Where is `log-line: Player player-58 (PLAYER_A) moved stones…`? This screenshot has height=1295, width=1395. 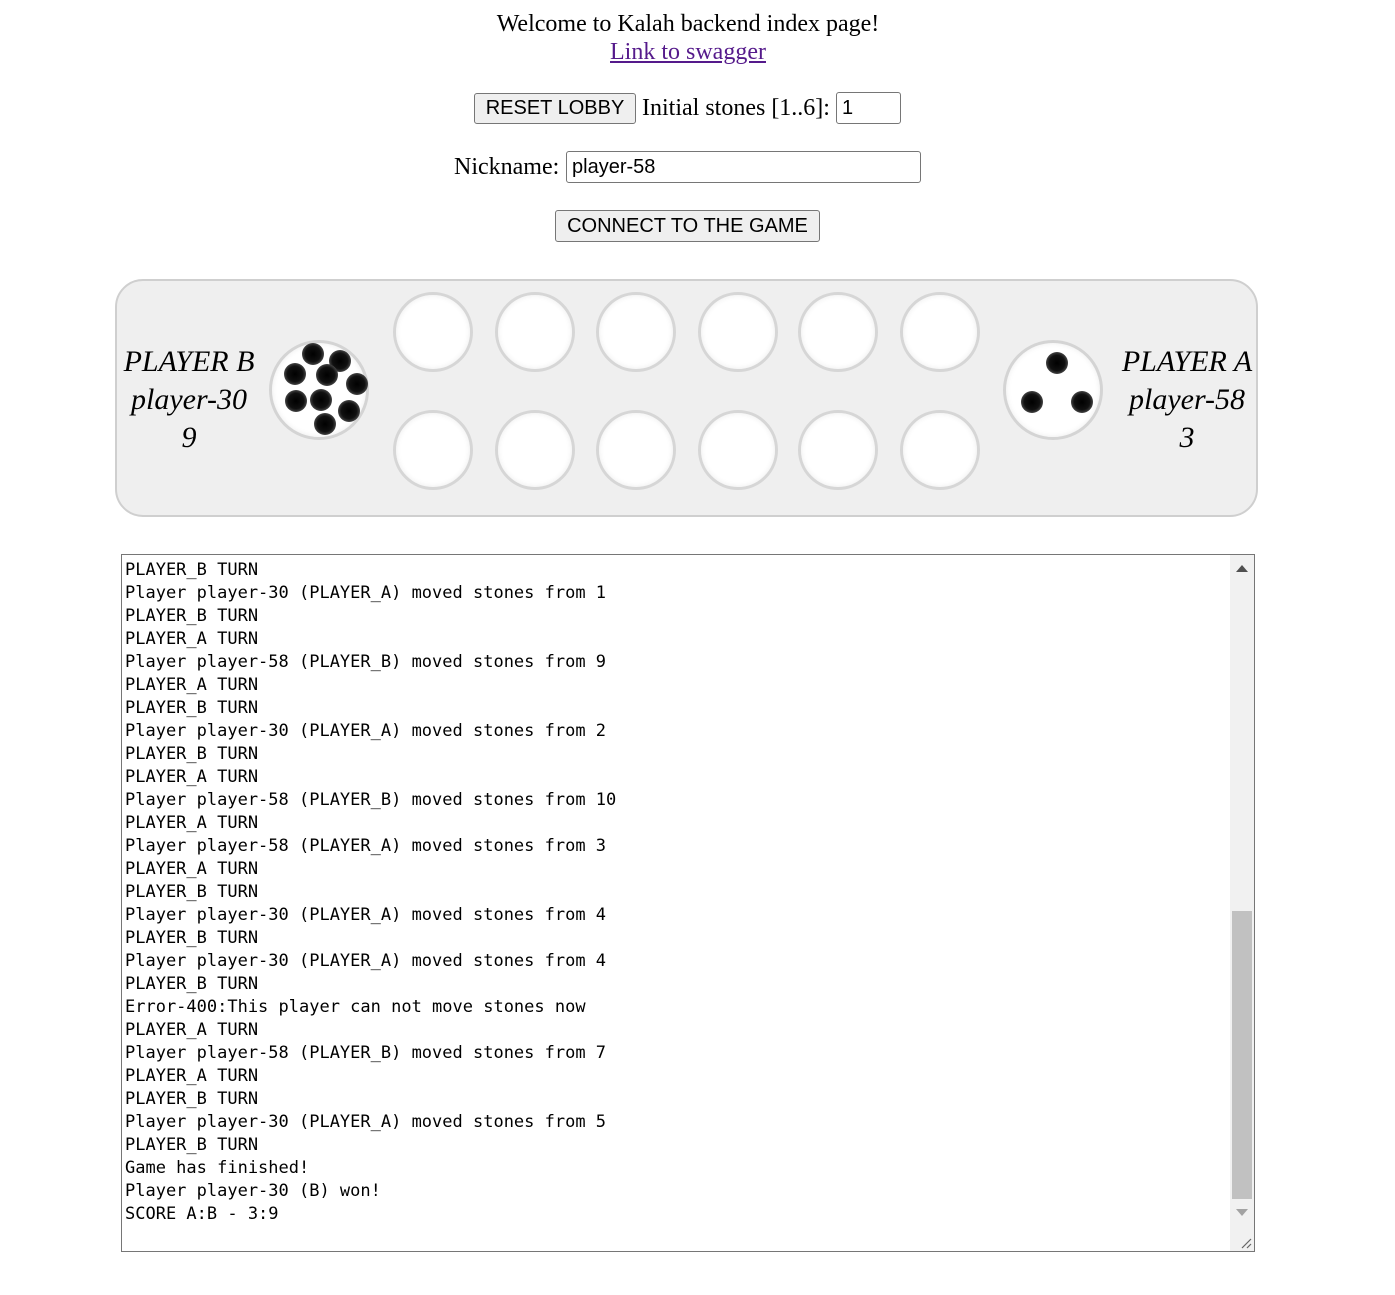 log-line: Player player-58 (PLAYER_A) moved stones… is located at coordinates (366, 846).